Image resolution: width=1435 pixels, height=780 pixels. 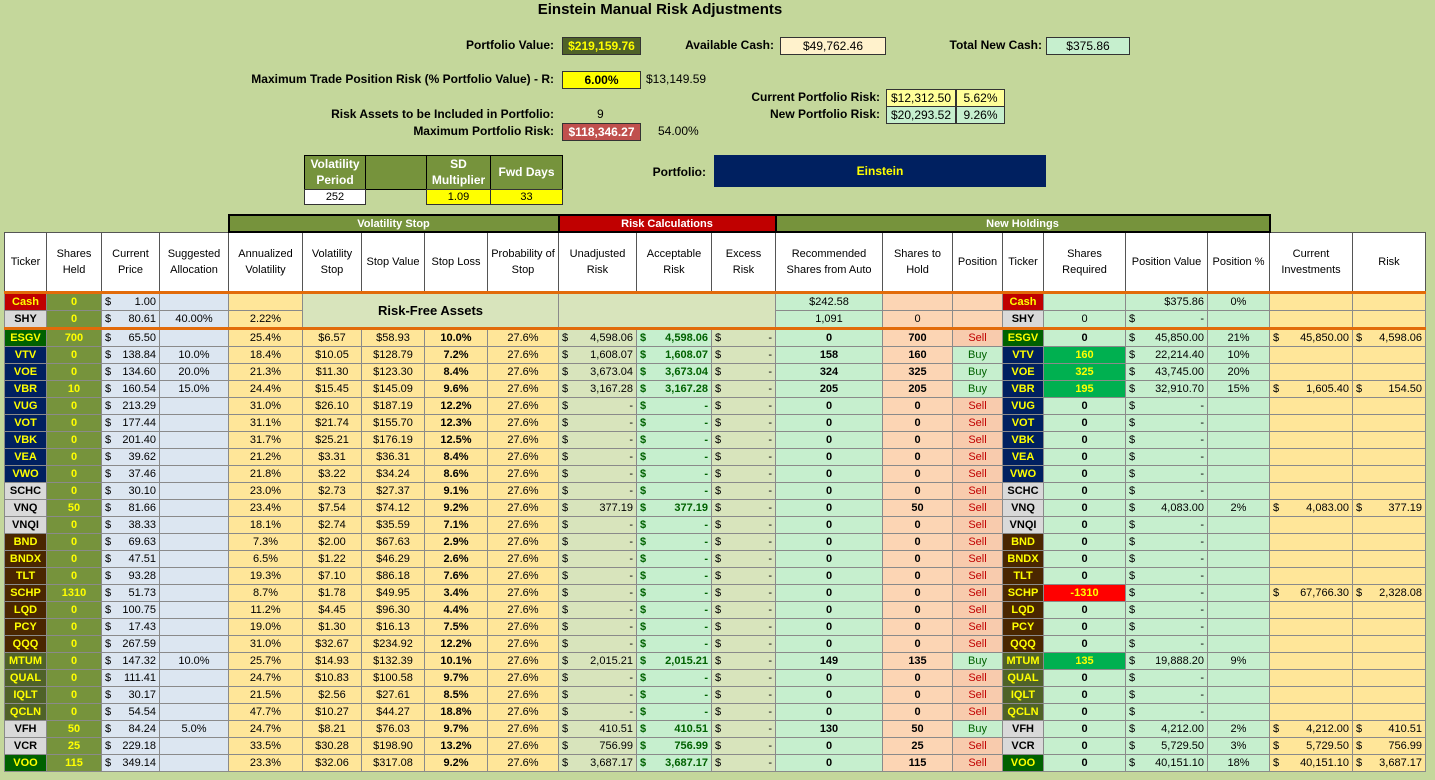 I want to click on current-price: $69.63, so click(x=130, y=542).